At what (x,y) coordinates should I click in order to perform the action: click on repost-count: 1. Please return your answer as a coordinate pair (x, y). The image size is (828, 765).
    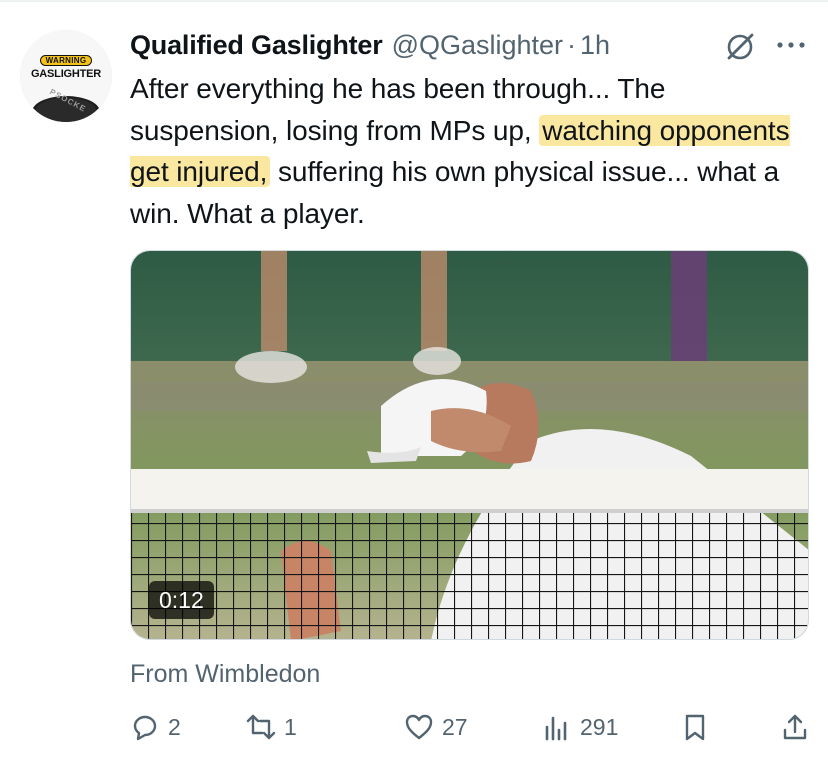
    Looking at the image, I should click on (290, 726).